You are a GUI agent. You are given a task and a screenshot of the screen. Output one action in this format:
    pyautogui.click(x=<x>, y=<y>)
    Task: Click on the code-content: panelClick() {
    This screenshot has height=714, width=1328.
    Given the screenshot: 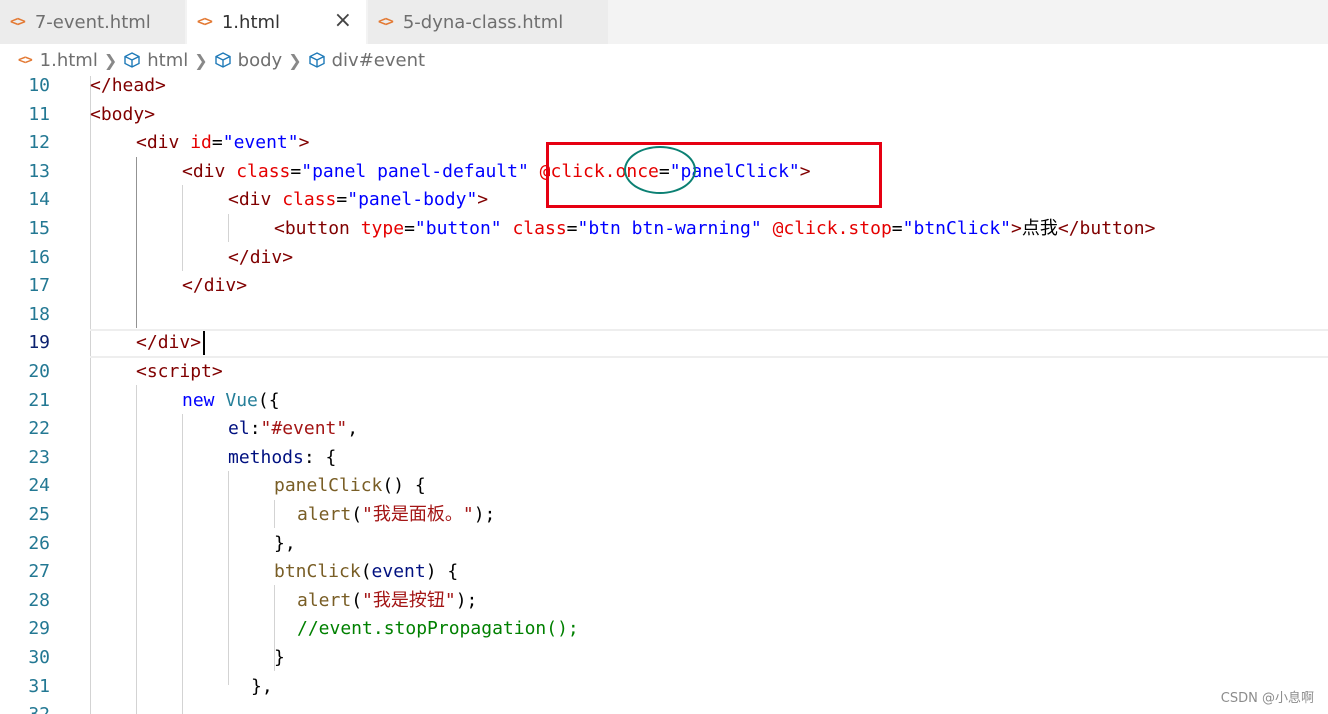 What is the action you would take?
    pyautogui.click(x=350, y=486)
    